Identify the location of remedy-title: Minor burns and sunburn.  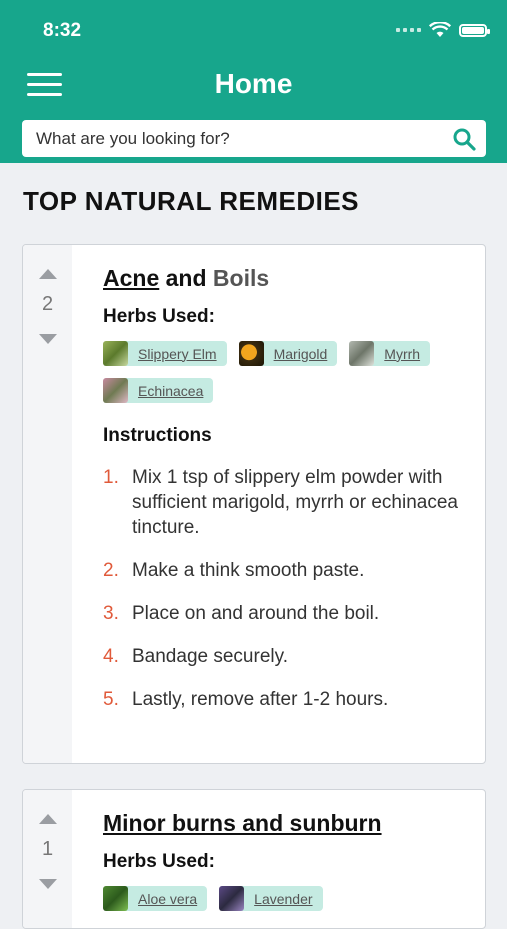
(289, 823).